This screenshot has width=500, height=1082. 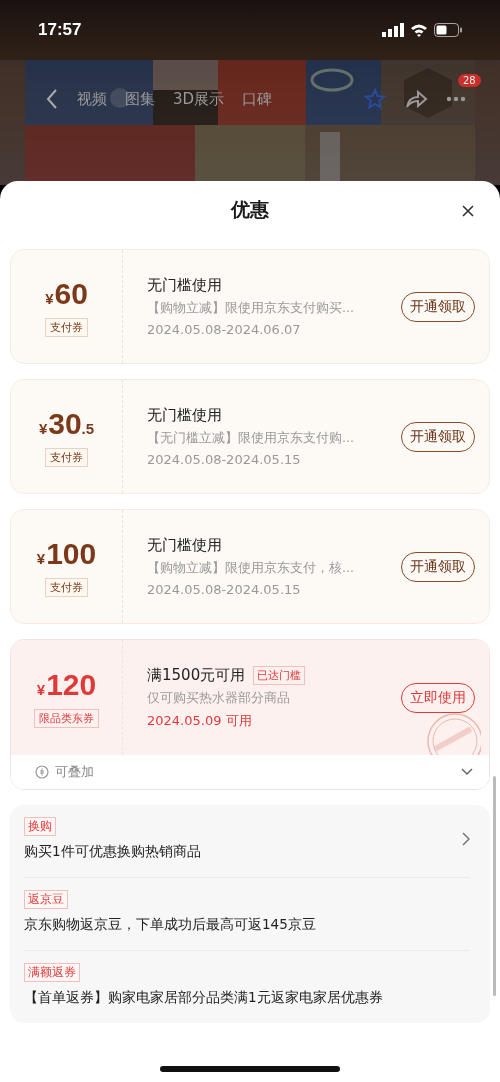 What do you see at coordinates (375, 99) in the screenshot?
I see `star-icon` at bounding box center [375, 99].